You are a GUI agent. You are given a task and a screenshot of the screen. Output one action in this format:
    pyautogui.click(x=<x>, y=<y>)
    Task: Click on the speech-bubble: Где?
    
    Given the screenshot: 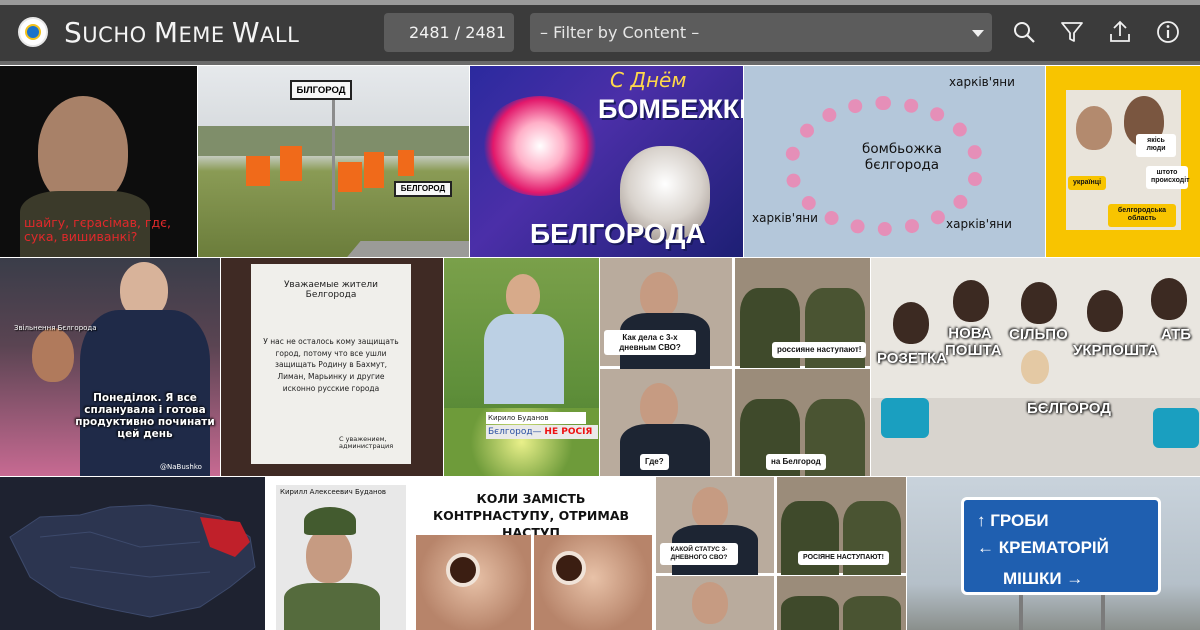 What is the action you would take?
    pyautogui.click(x=654, y=462)
    